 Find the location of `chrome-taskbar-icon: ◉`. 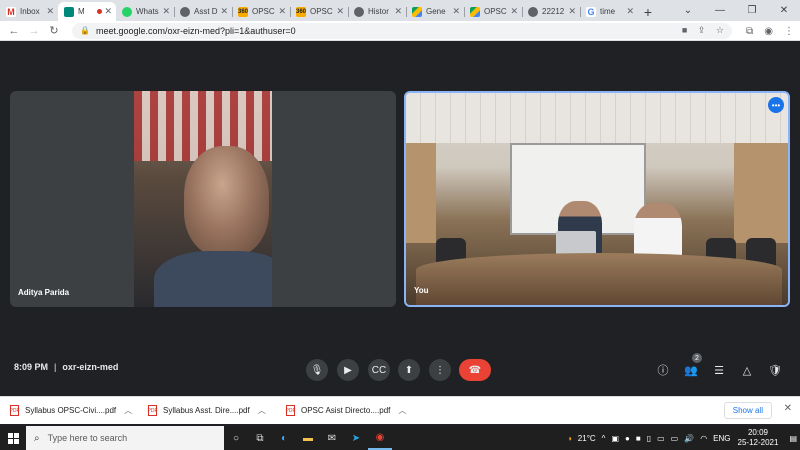

chrome-taskbar-icon: ◉ is located at coordinates (380, 438).